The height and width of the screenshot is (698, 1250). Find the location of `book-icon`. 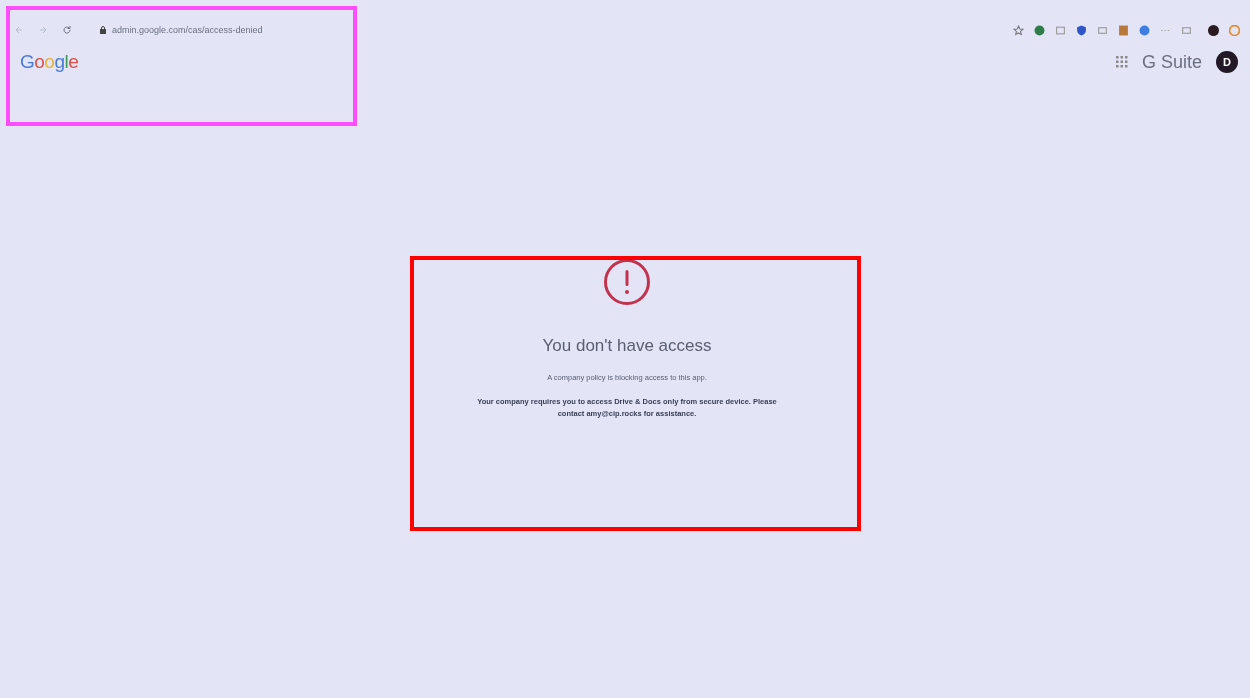

book-icon is located at coordinates (1123, 30).